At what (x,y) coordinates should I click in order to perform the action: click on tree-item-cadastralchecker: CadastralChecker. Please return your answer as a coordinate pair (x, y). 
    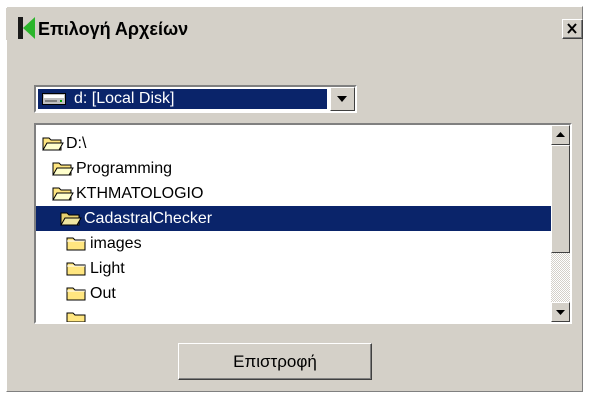
    Looking at the image, I should click on (293, 218).